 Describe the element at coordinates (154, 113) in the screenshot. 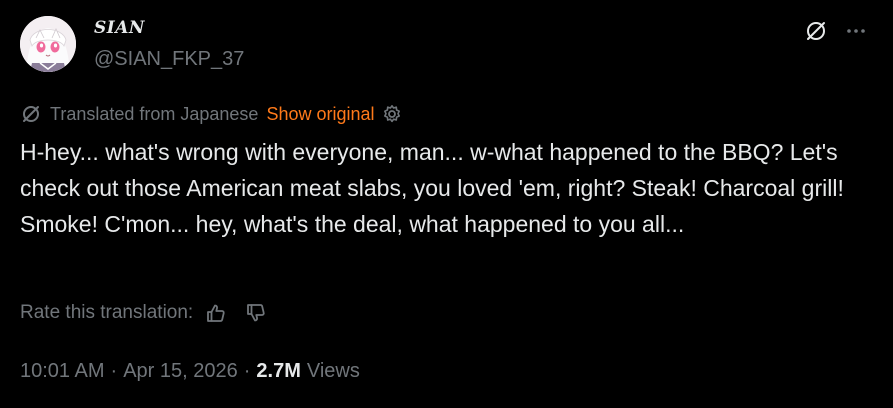

I see `translated-label: Translated from Japanese` at that location.